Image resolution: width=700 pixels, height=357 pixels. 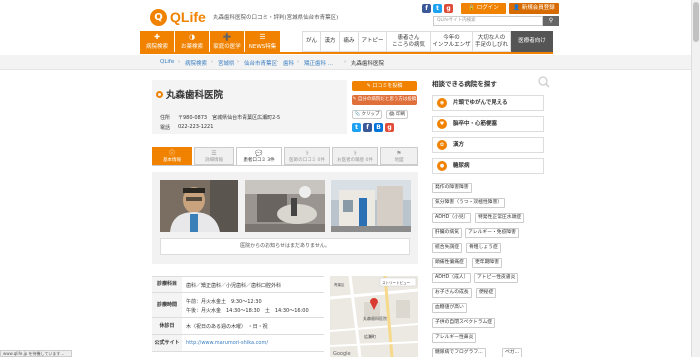 I want to click on clinic-marker-icon, so click(x=159, y=94).